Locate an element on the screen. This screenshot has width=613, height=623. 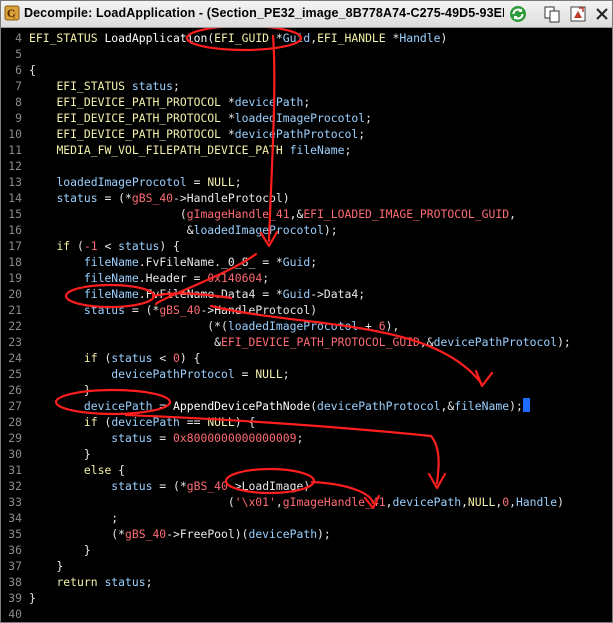
code-line: 16 &loadedImageProcotol); is located at coordinates (306, 230).